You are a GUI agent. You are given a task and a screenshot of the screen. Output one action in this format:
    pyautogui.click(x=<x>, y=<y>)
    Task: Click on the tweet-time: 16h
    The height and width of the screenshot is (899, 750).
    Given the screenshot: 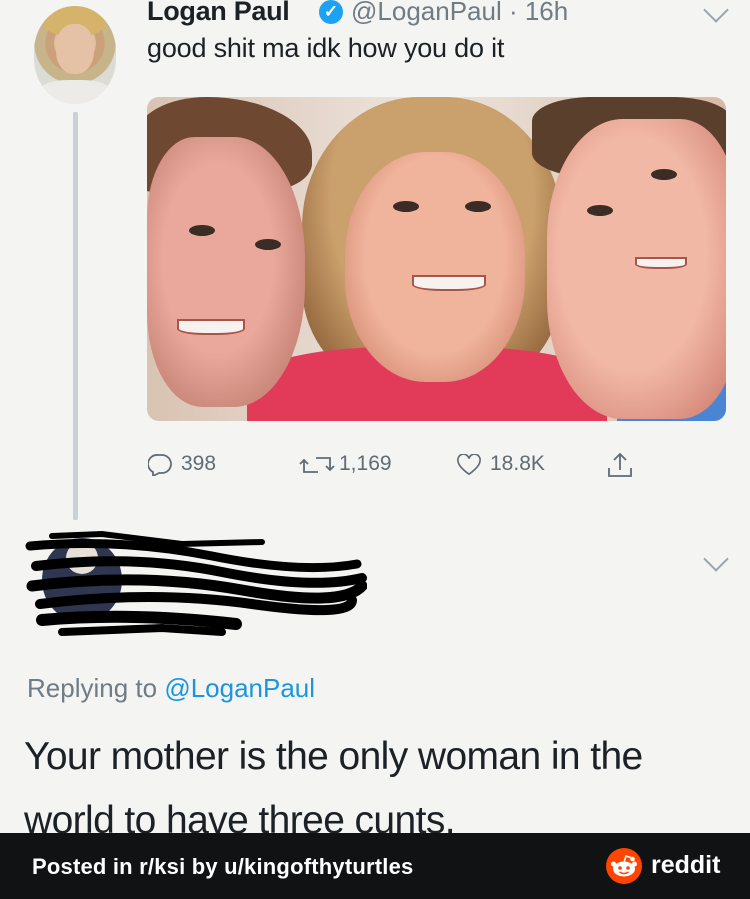 What is the action you would take?
    pyautogui.click(x=546, y=13)
    